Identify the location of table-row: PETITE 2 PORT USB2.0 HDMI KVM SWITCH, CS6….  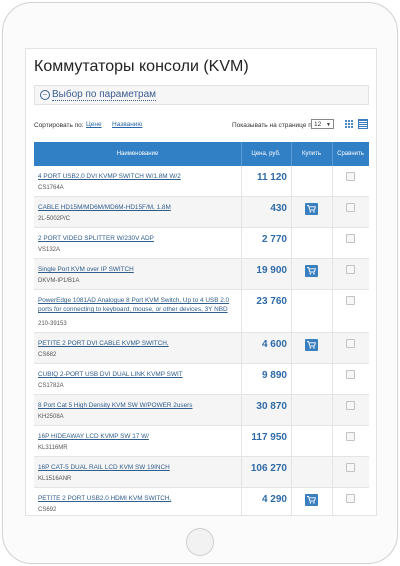
(201, 501).